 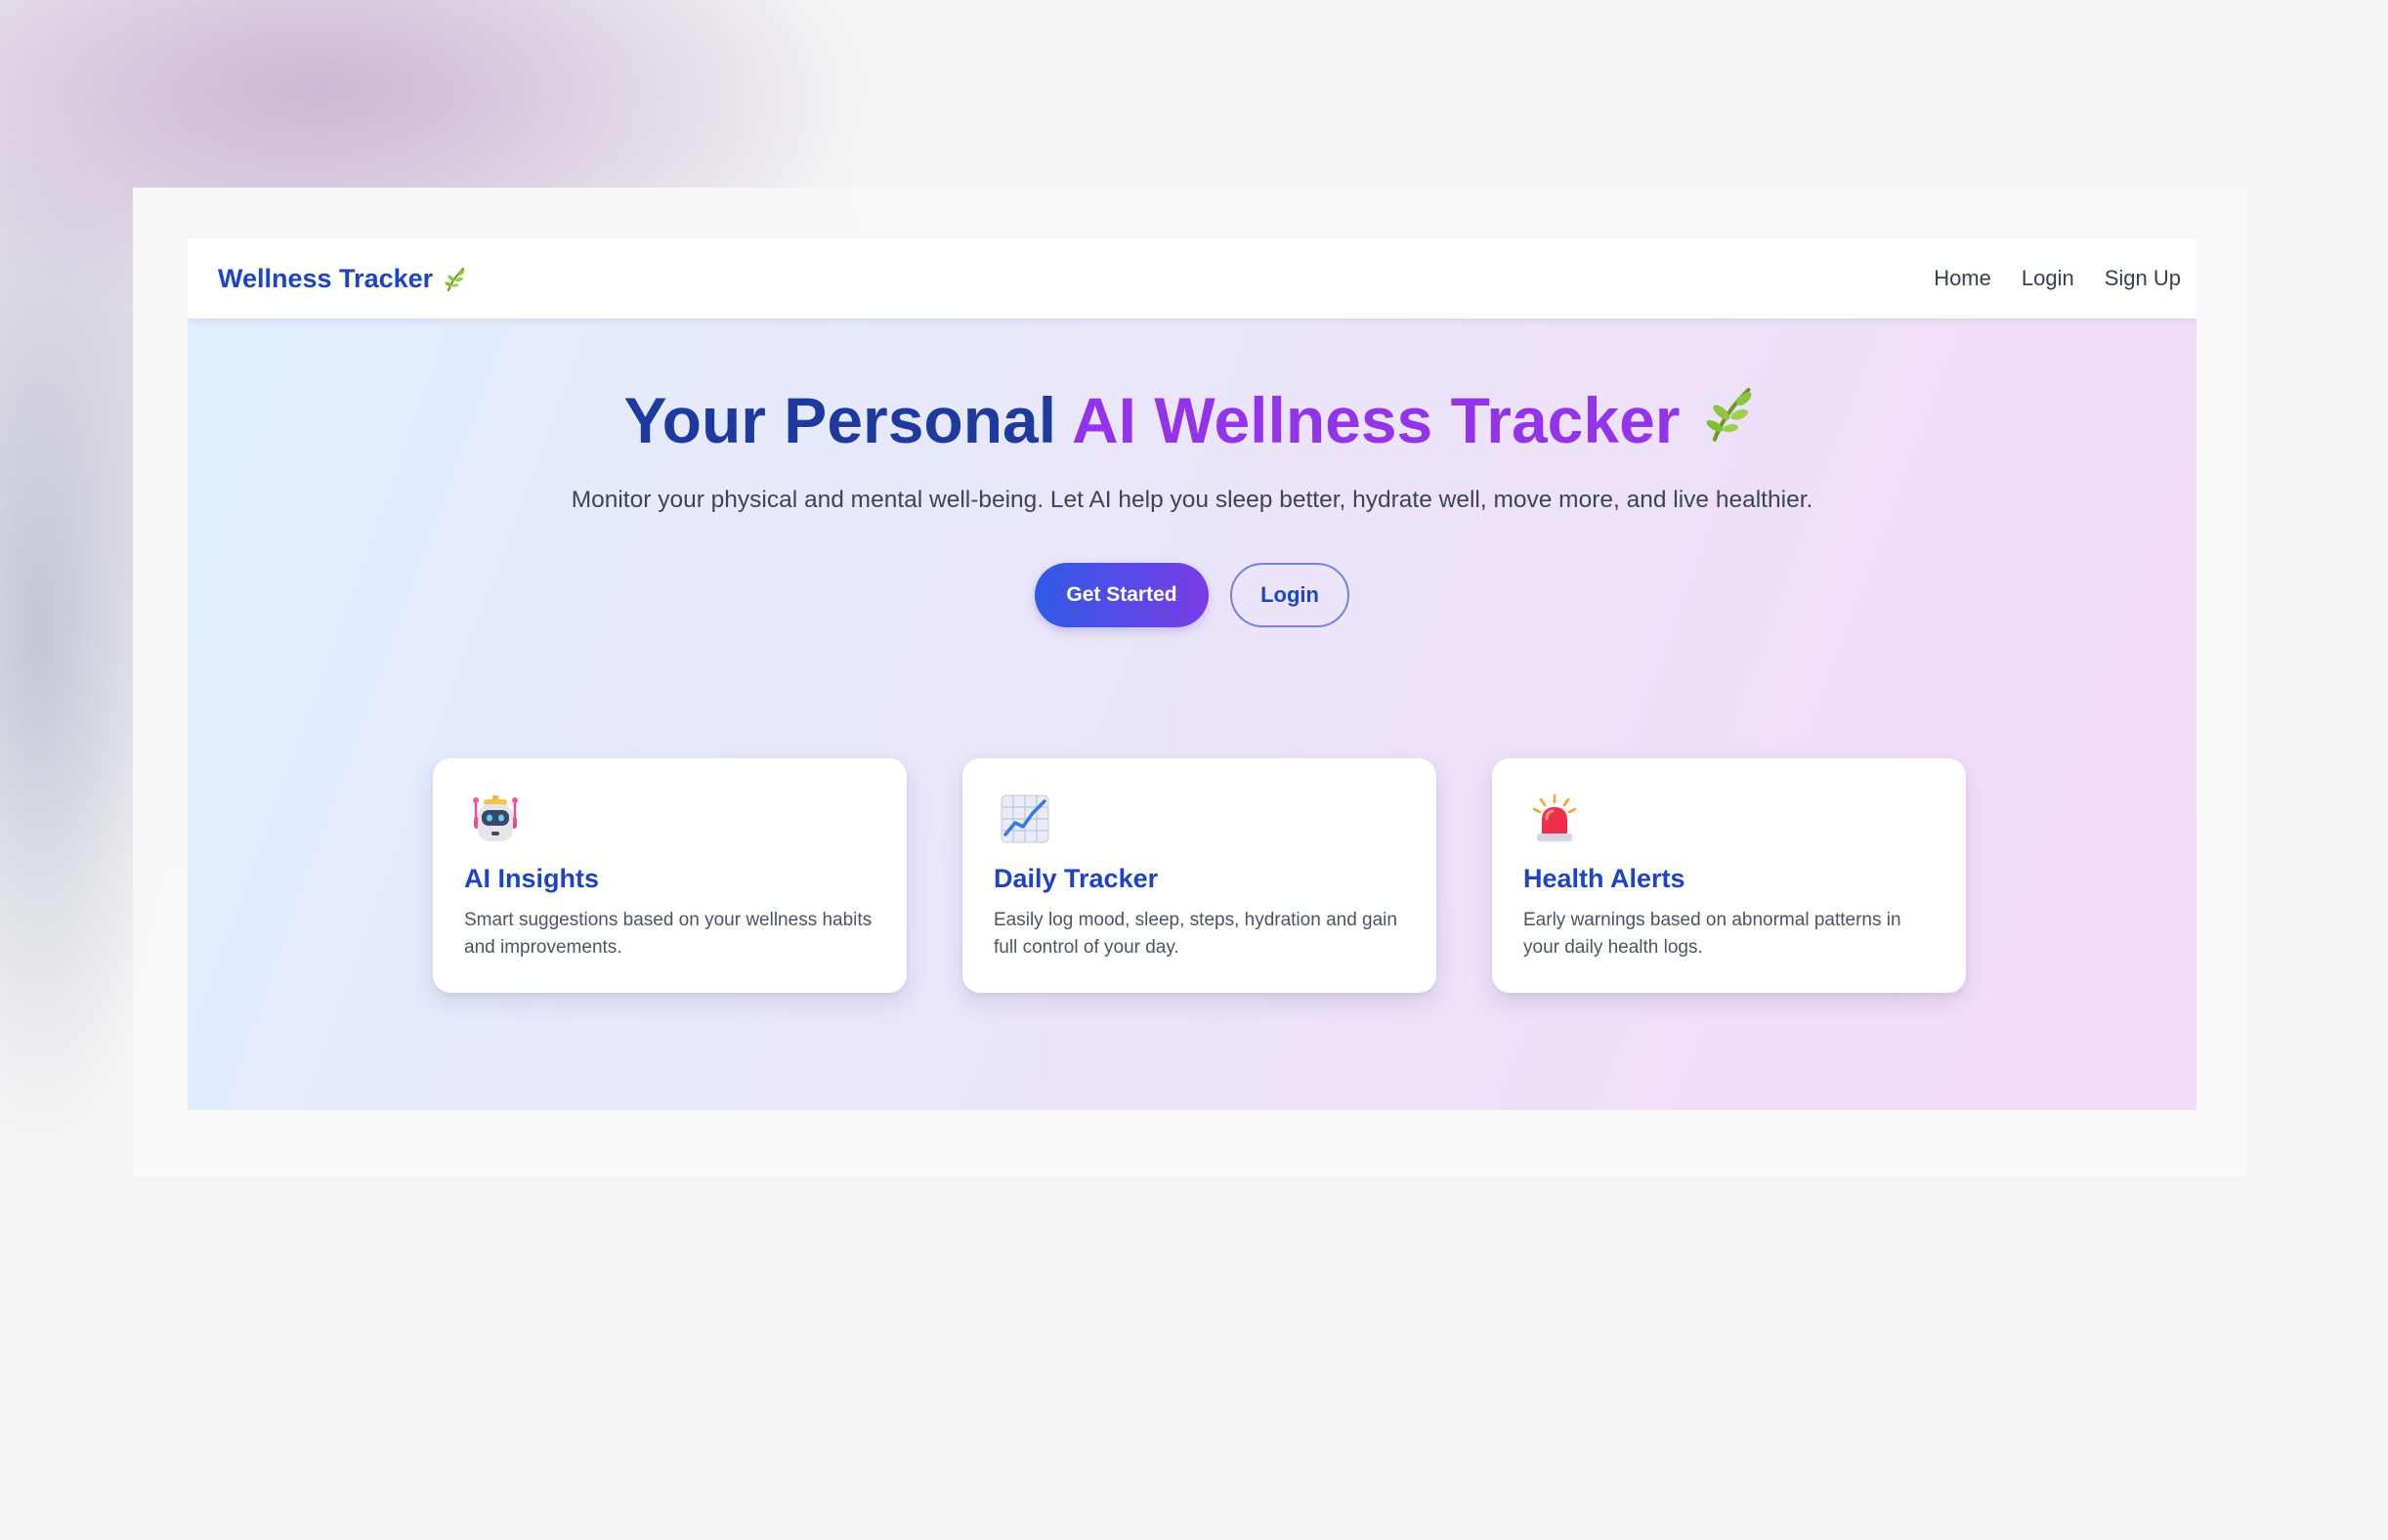 What do you see at coordinates (1962, 278) in the screenshot?
I see `nav-link-home: Home` at bounding box center [1962, 278].